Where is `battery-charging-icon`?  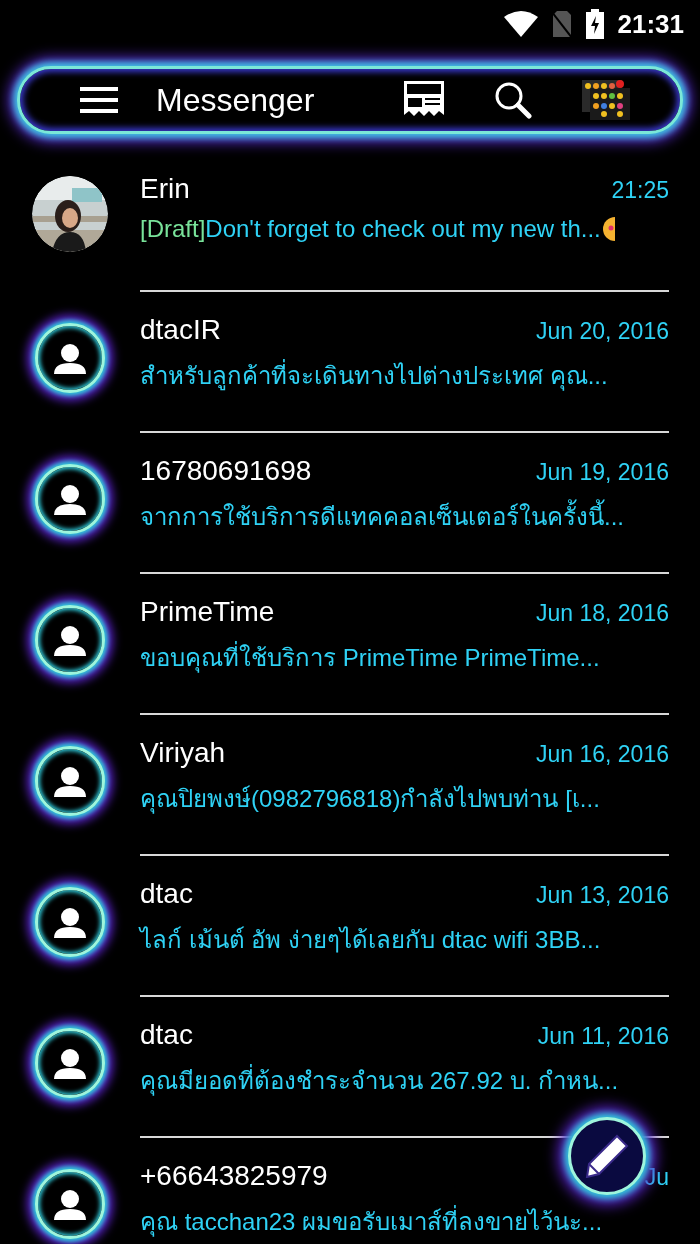
battery-charging-icon is located at coordinates (594, 24).